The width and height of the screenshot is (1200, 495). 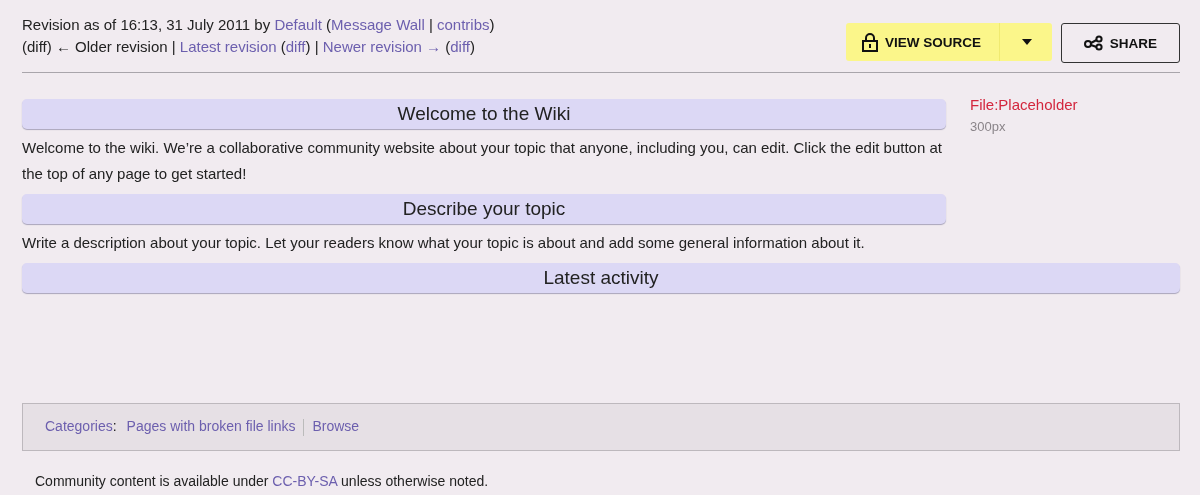 What do you see at coordinates (1027, 42) in the screenshot?
I see `caret-icon` at bounding box center [1027, 42].